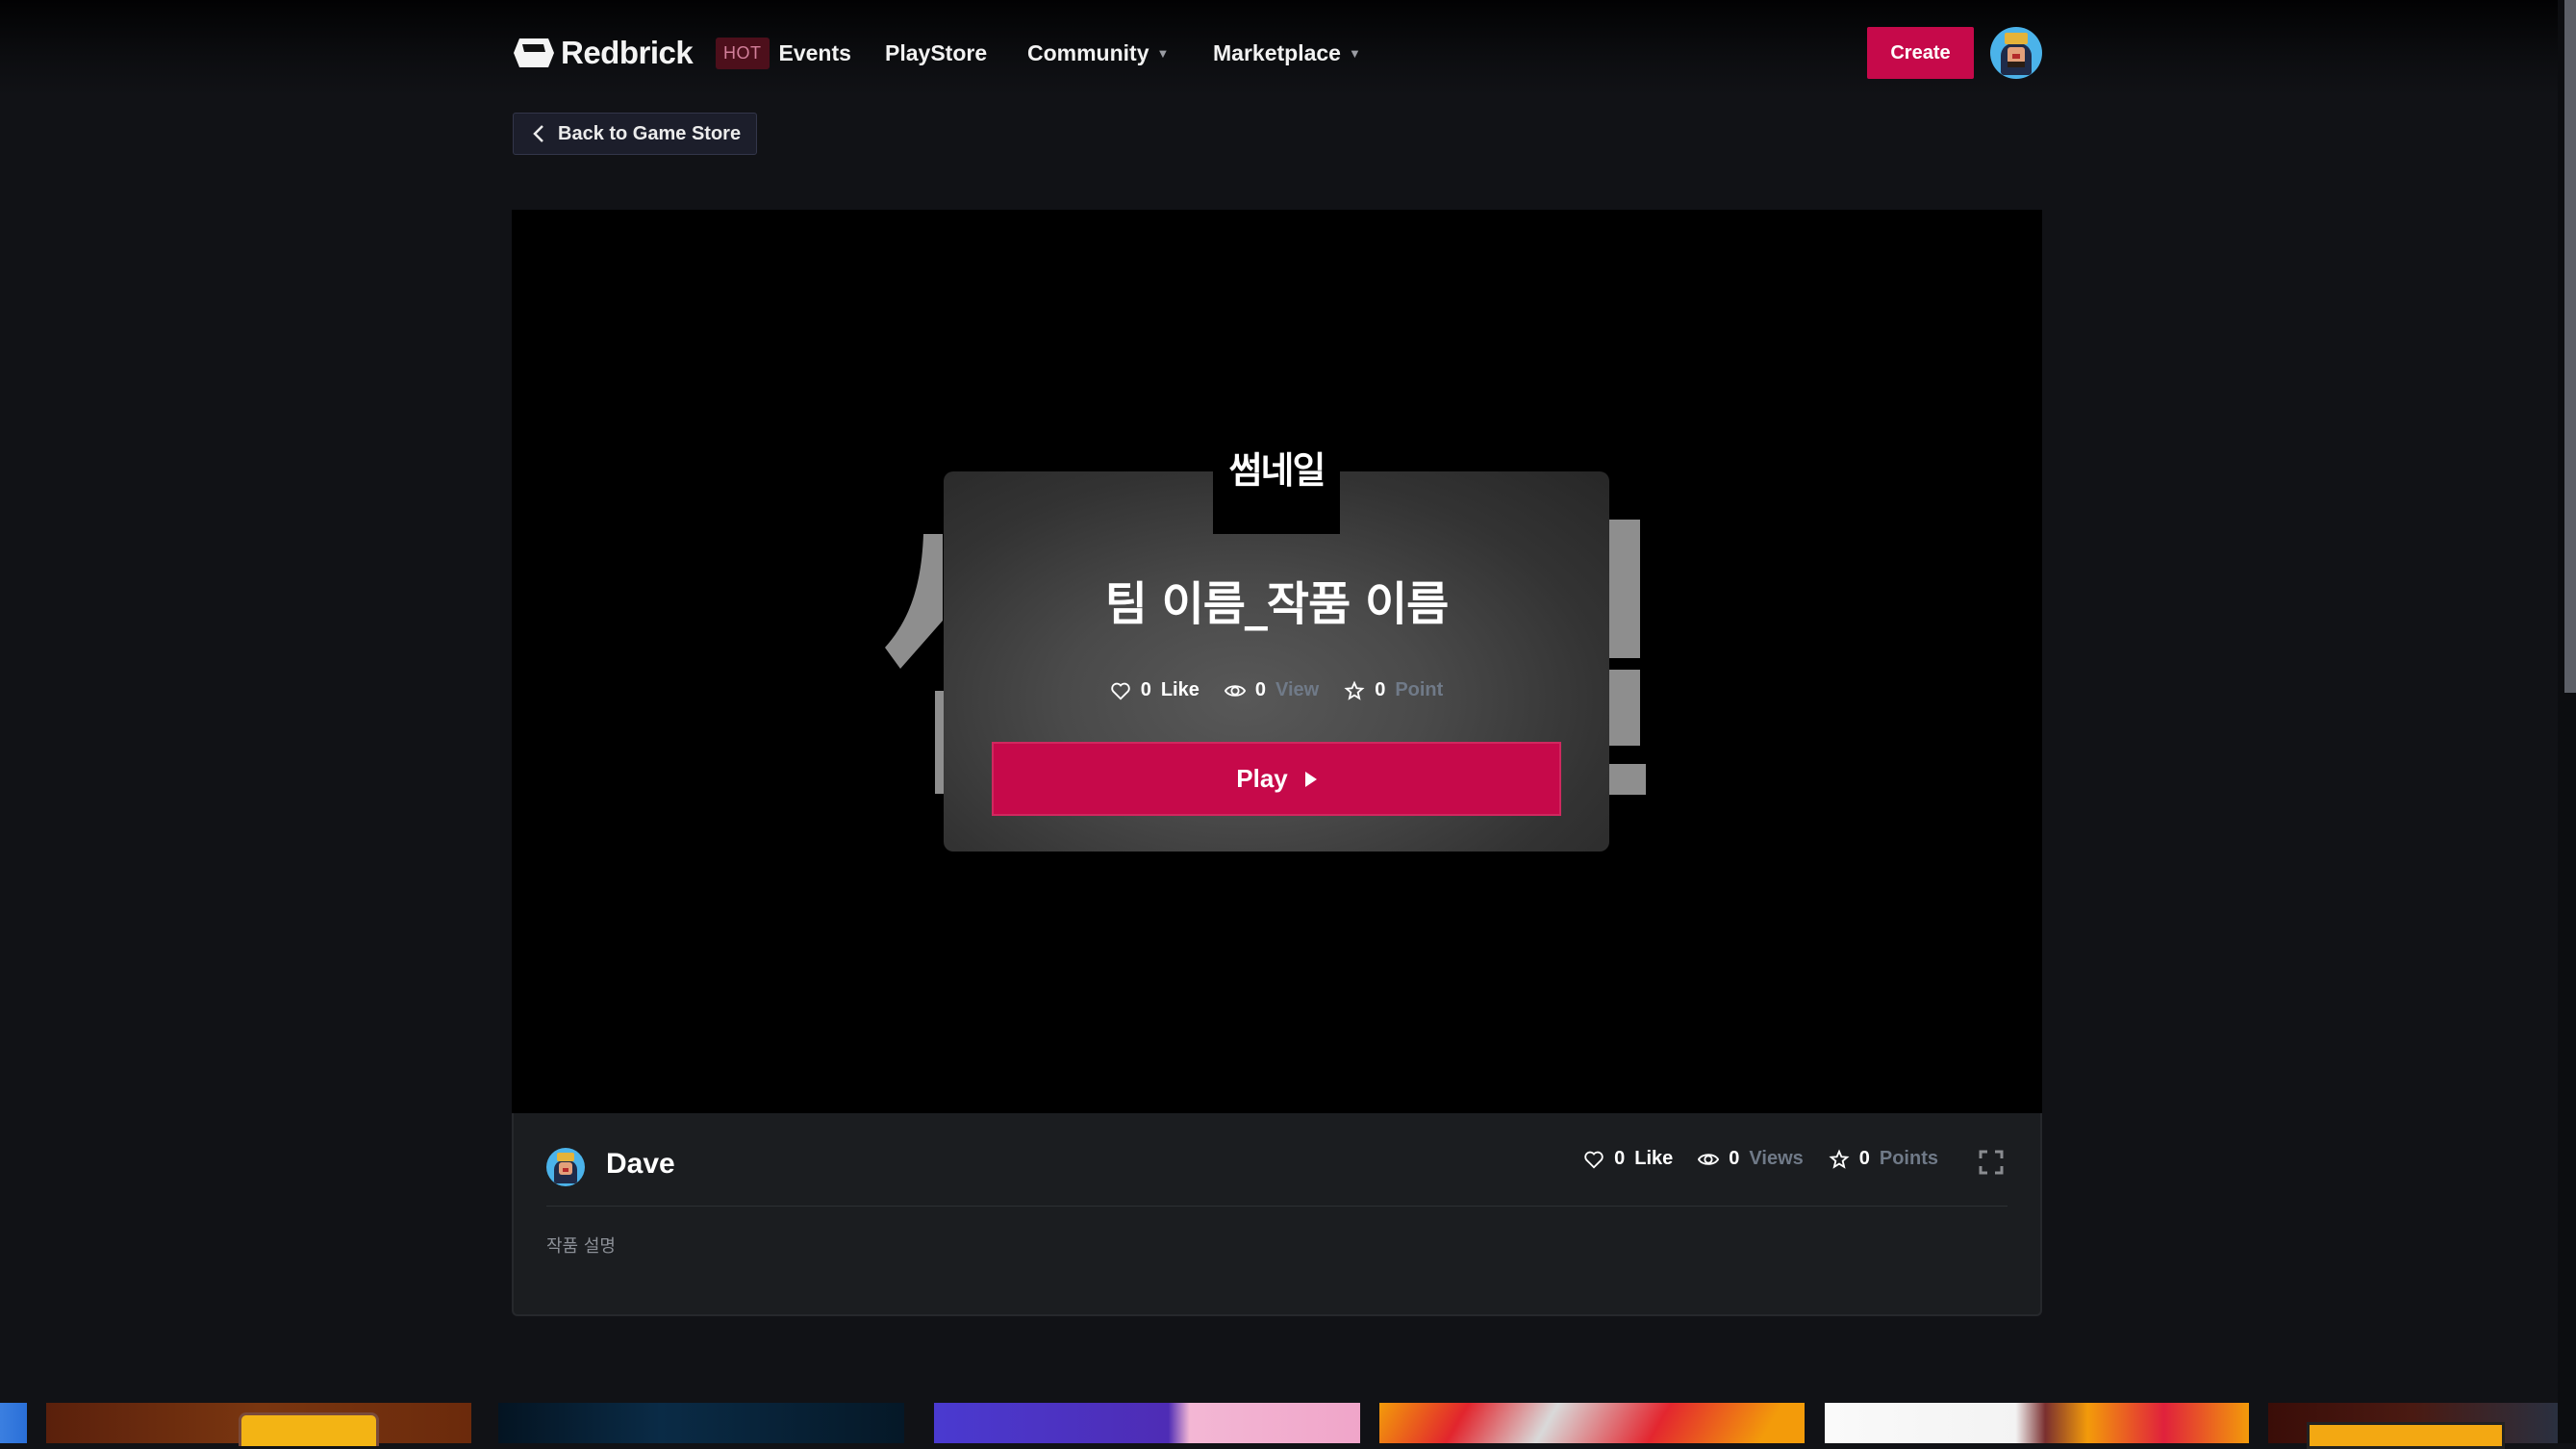 This screenshot has height=1449, width=2576. Describe the element at coordinates (1272, 690) in the screenshot. I see `view-stat: 0 View` at that location.